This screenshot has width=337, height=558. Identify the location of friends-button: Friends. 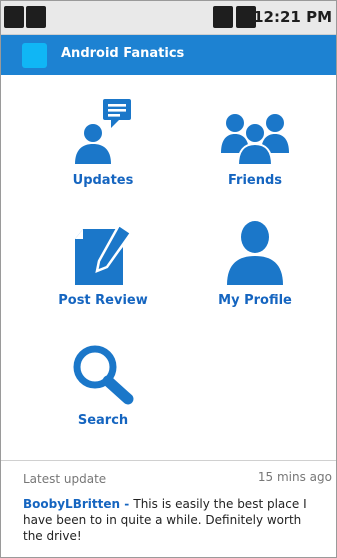
(255, 148).